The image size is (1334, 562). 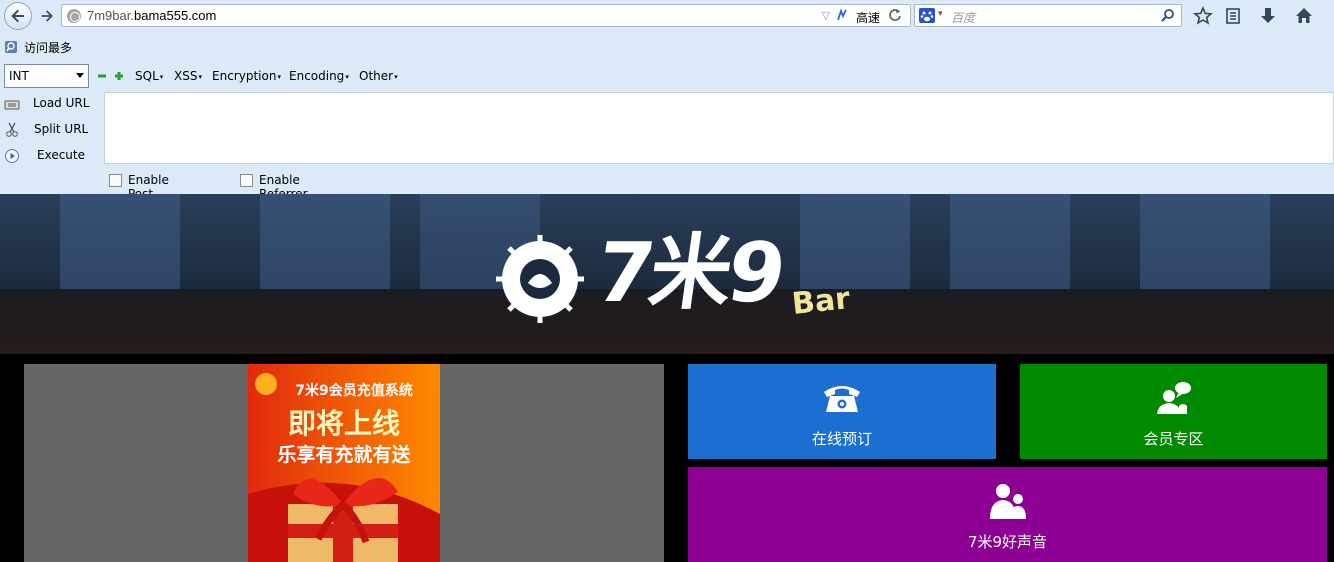 What do you see at coordinates (842, 399) in the screenshot?
I see `telephone-icon` at bounding box center [842, 399].